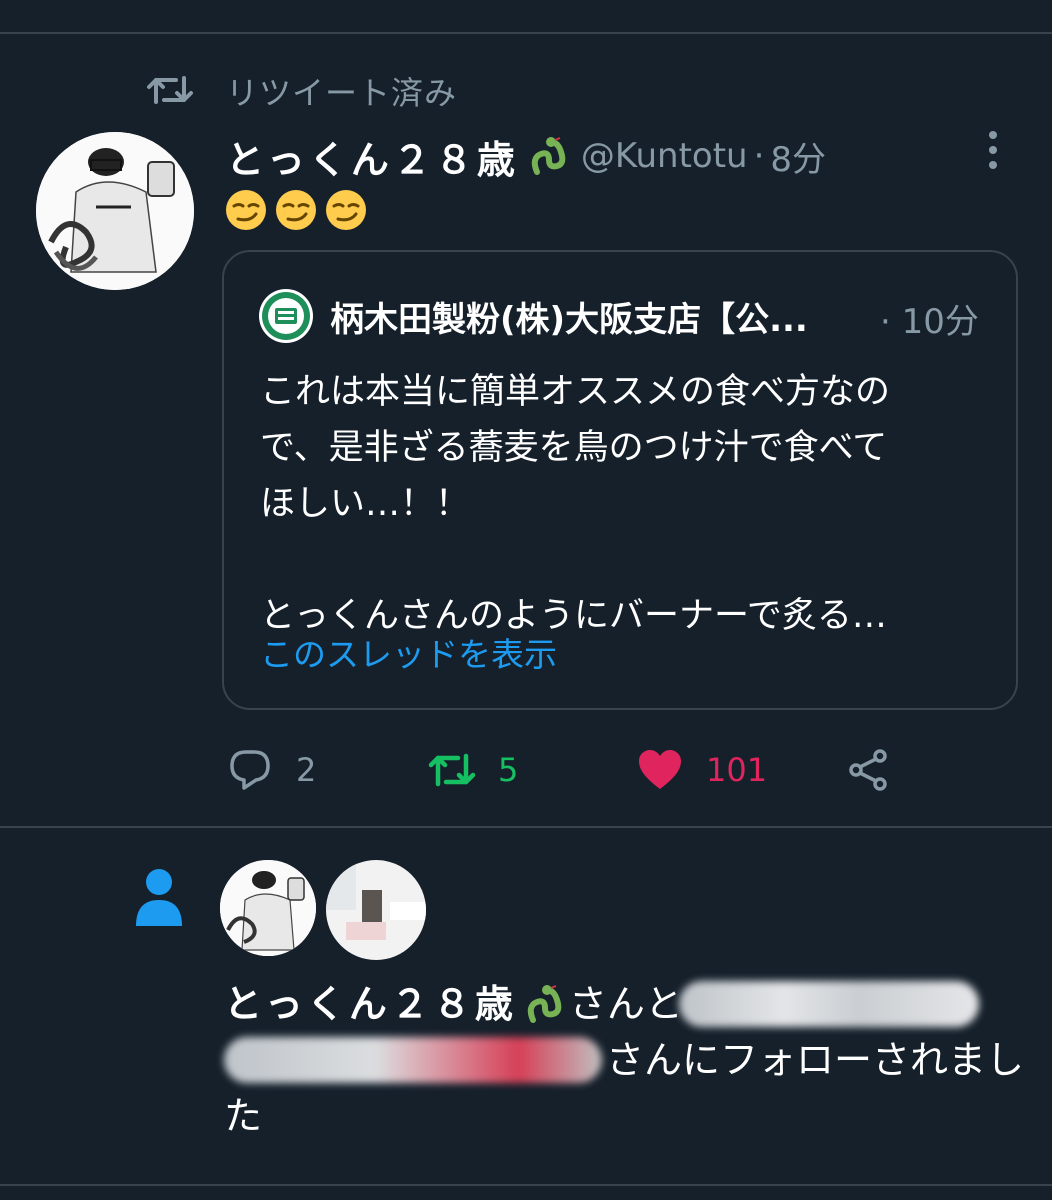  Describe the element at coordinates (625, 1004) in the screenshot. I see `follow-text-and: さんと` at that location.